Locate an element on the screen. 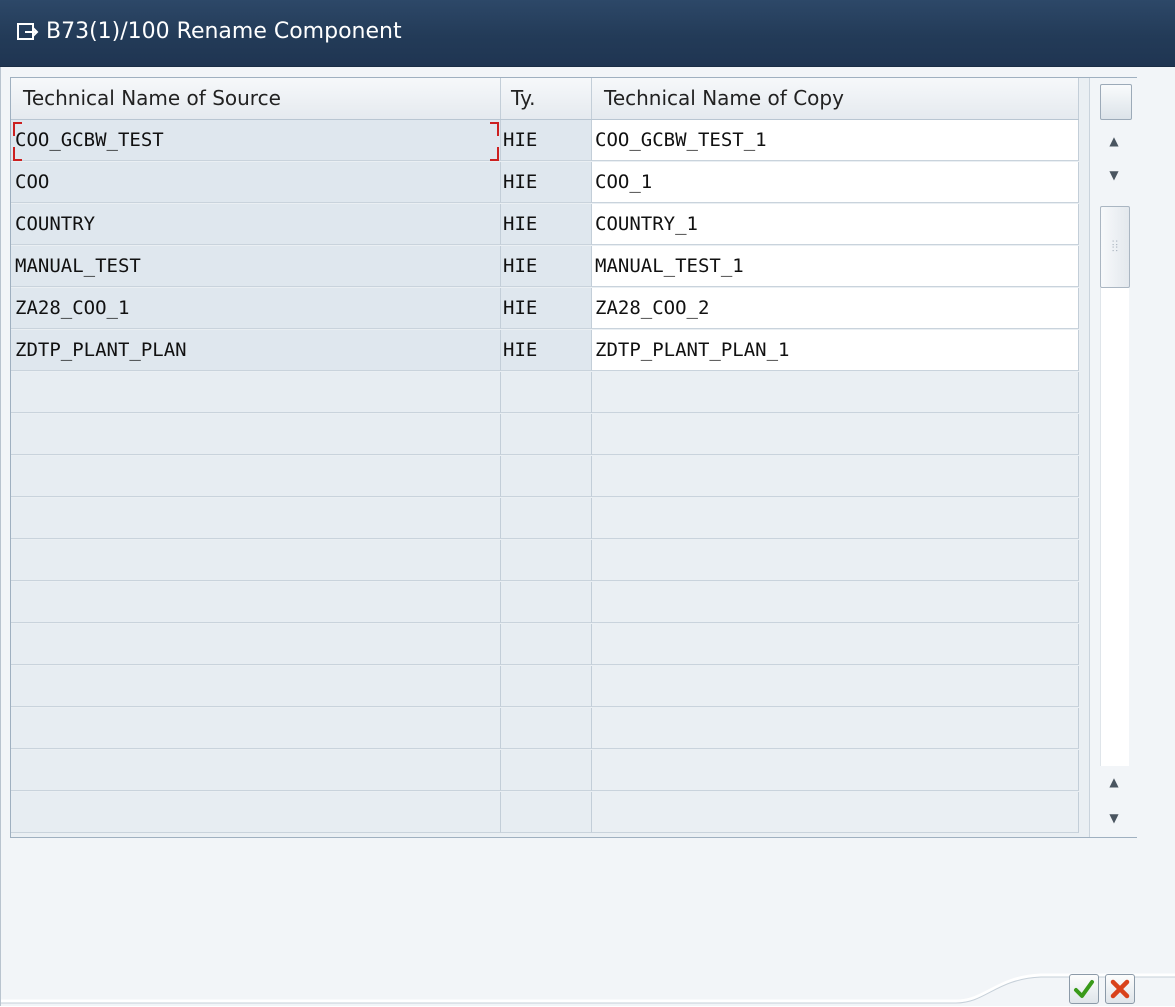 This screenshot has width=1175, height=1007. cancel-button is located at coordinates (1120, 989).